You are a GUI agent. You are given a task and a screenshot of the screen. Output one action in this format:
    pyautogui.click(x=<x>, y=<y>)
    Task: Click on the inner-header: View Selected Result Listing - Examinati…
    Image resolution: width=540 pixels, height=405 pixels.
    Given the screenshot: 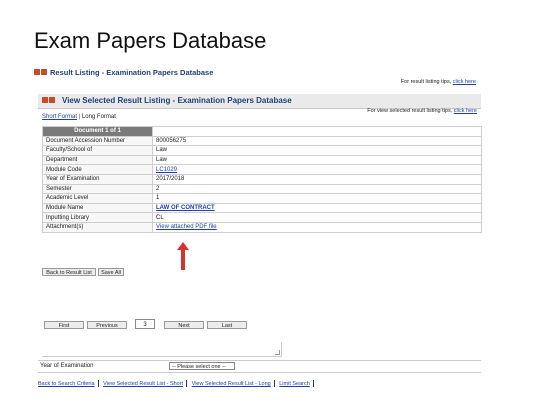 What is the action you would take?
    pyautogui.click(x=259, y=101)
    